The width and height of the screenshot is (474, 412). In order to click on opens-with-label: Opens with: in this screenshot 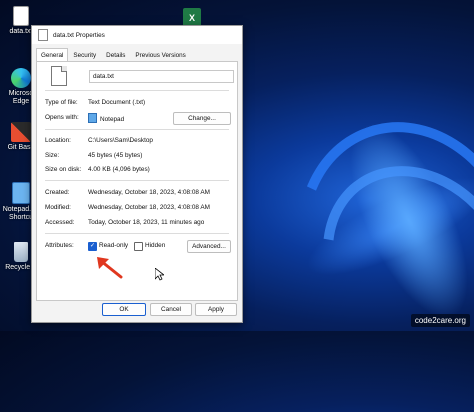, I will do `click(62, 117)`.